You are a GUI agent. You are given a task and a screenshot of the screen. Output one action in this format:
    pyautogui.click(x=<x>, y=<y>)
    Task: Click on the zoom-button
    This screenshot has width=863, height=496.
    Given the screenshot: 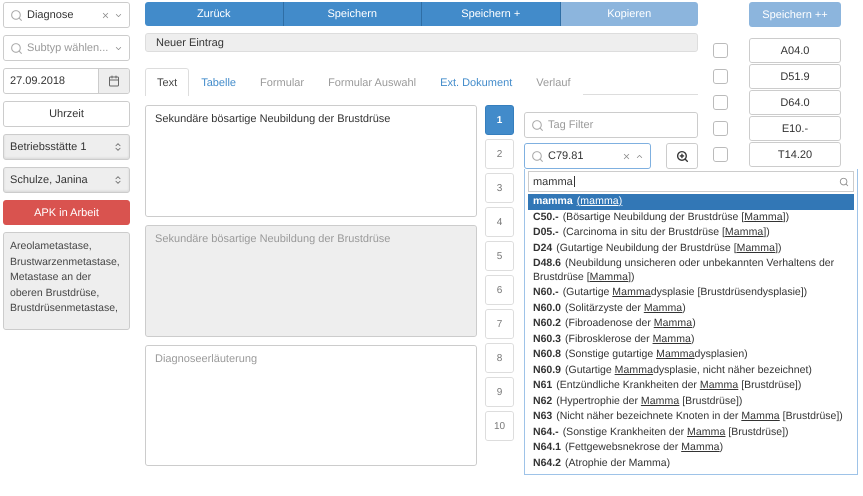 What is the action you would take?
    pyautogui.click(x=682, y=156)
    